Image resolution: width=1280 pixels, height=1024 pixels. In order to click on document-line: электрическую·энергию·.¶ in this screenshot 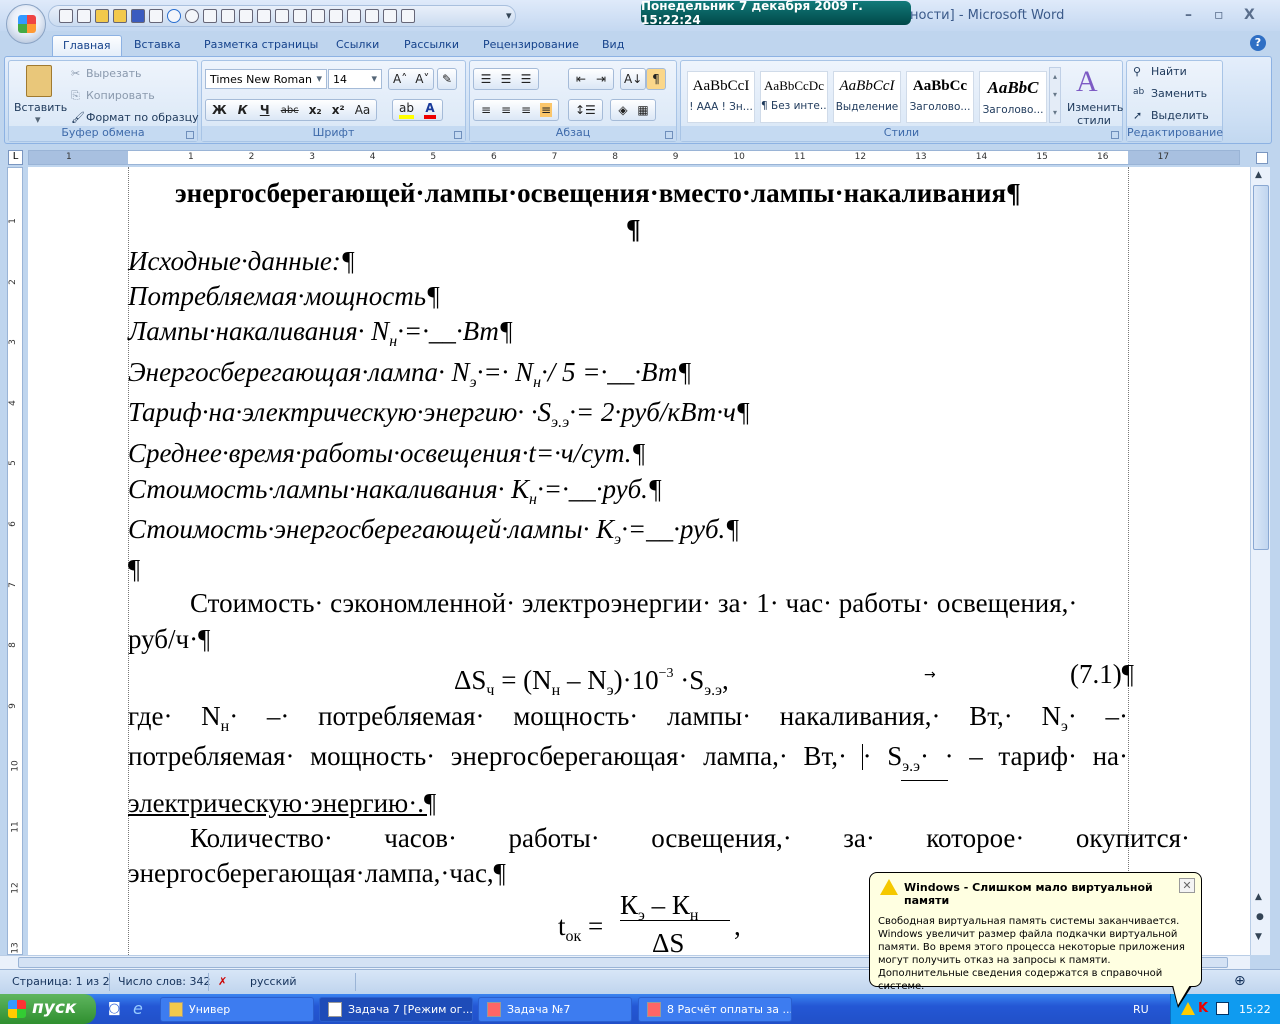, I will do `click(282, 803)`.